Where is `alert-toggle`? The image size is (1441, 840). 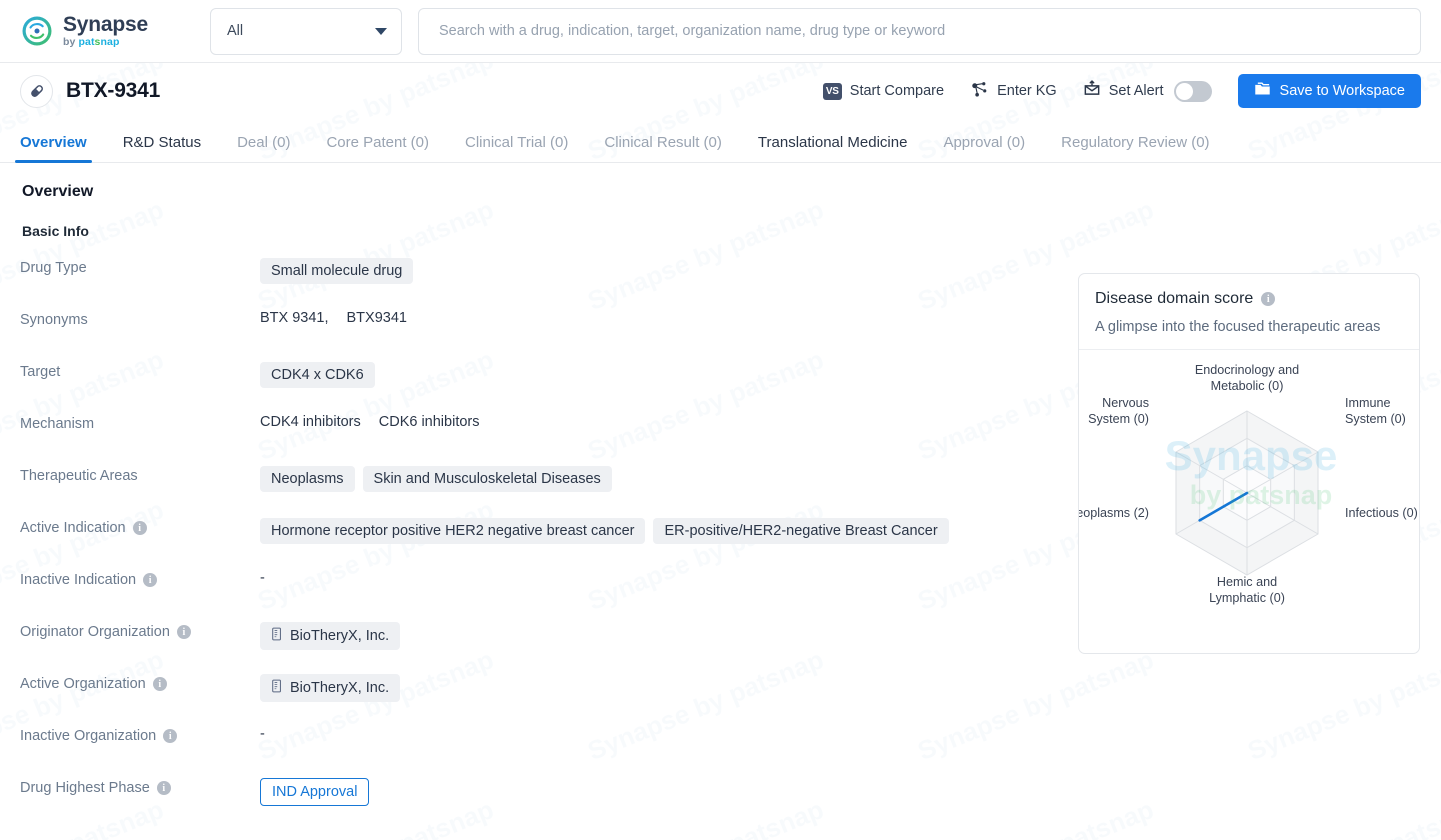
alert-toggle is located at coordinates (1192, 91).